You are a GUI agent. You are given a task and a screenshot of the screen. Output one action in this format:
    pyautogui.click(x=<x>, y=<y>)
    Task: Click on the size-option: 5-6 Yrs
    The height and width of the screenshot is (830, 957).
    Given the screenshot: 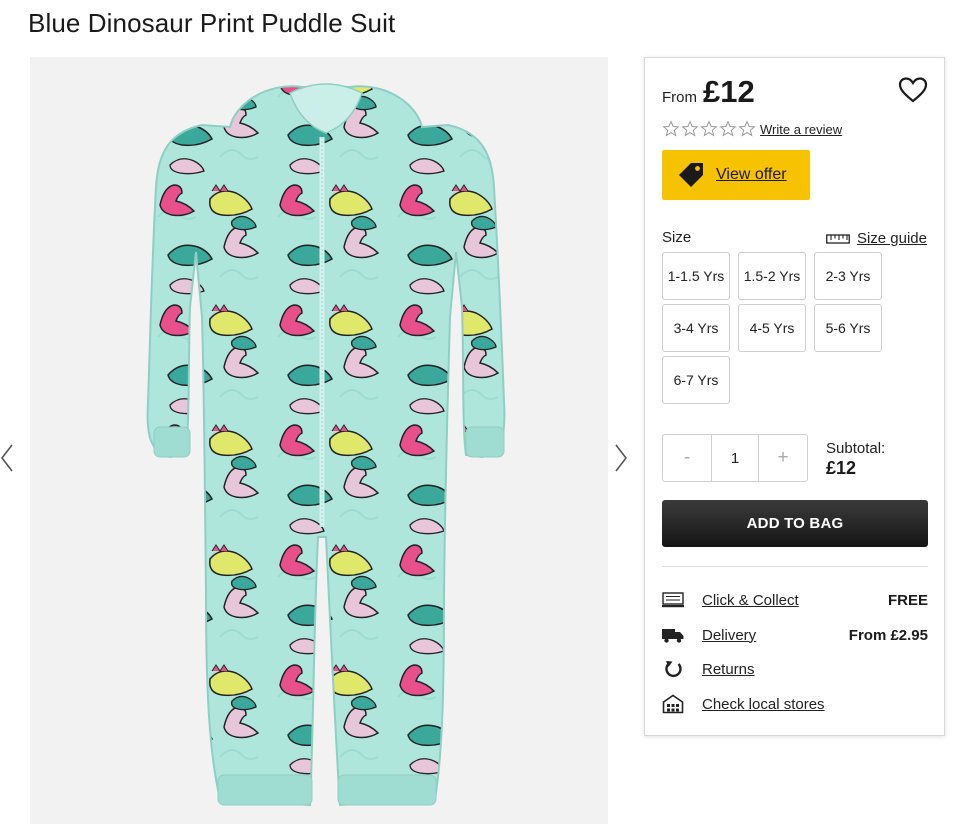 What is the action you would take?
    pyautogui.click(x=848, y=328)
    